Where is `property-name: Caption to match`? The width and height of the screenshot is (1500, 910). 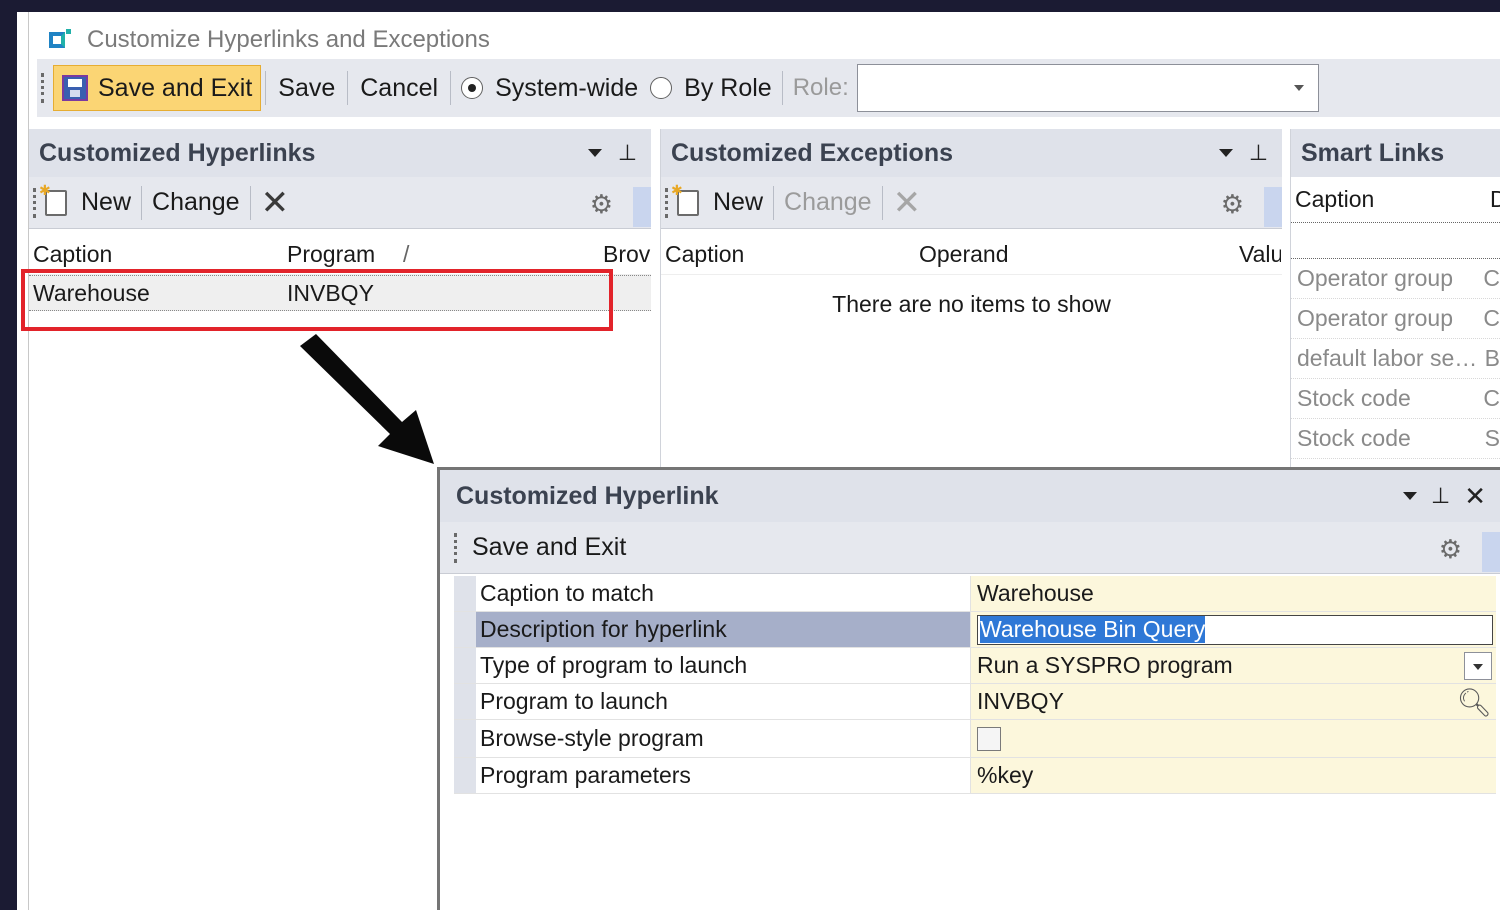 property-name: Caption to match is located at coordinates (723, 593).